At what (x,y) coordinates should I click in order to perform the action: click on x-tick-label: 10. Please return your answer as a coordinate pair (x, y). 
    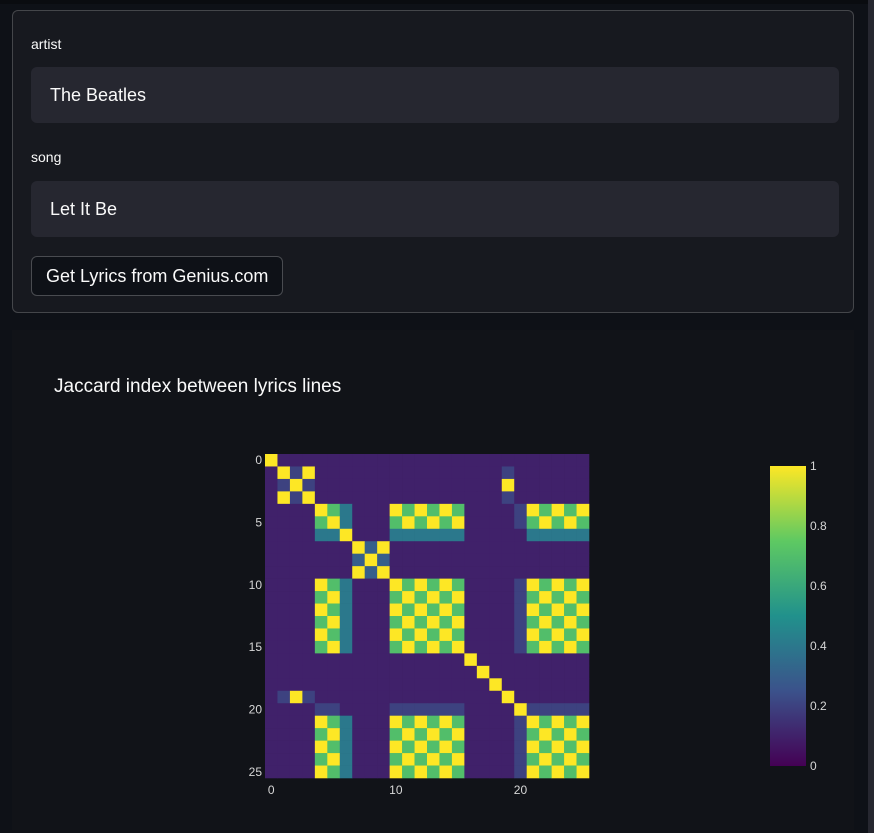
    Looking at the image, I should click on (396, 790).